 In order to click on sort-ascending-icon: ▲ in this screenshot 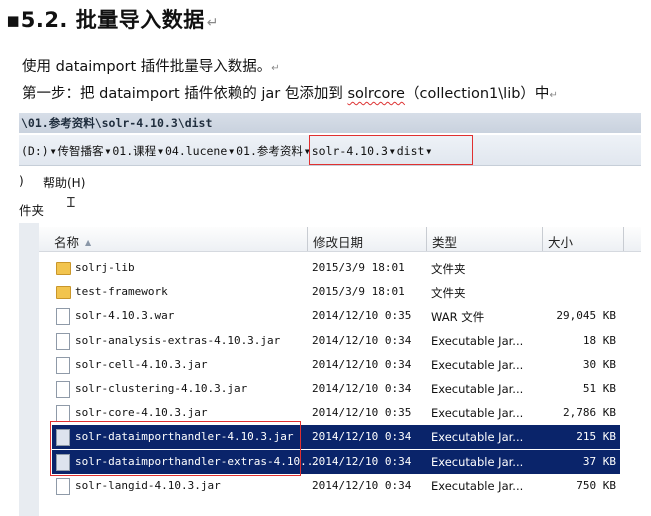, I will do `click(88, 242)`.